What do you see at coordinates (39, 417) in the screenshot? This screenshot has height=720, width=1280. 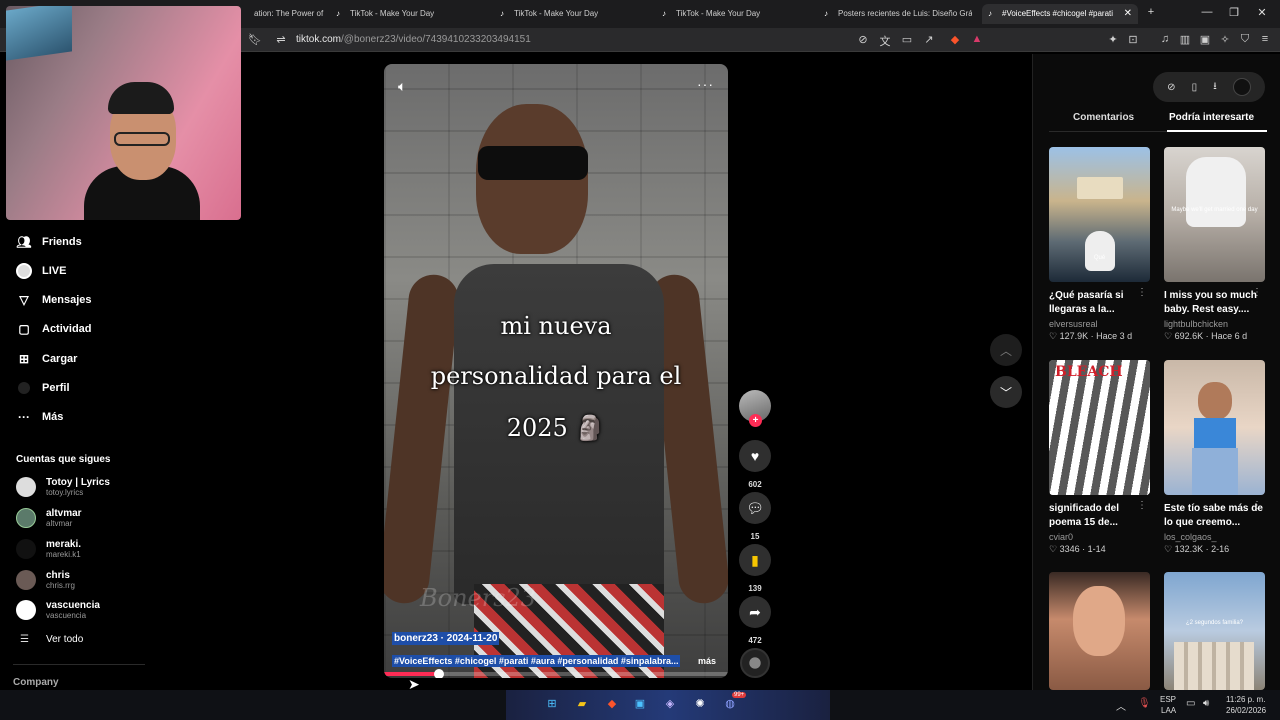 I see `sidebar-item-more: ··· Más` at bounding box center [39, 417].